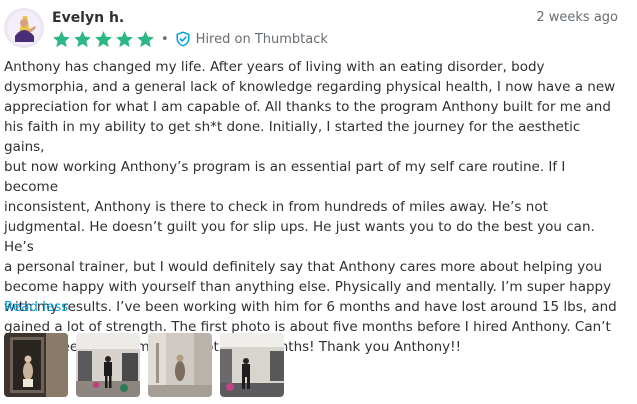 This screenshot has width=637, height=404. What do you see at coordinates (577, 17) in the screenshot?
I see `review-date: 2 weeks ago` at bounding box center [577, 17].